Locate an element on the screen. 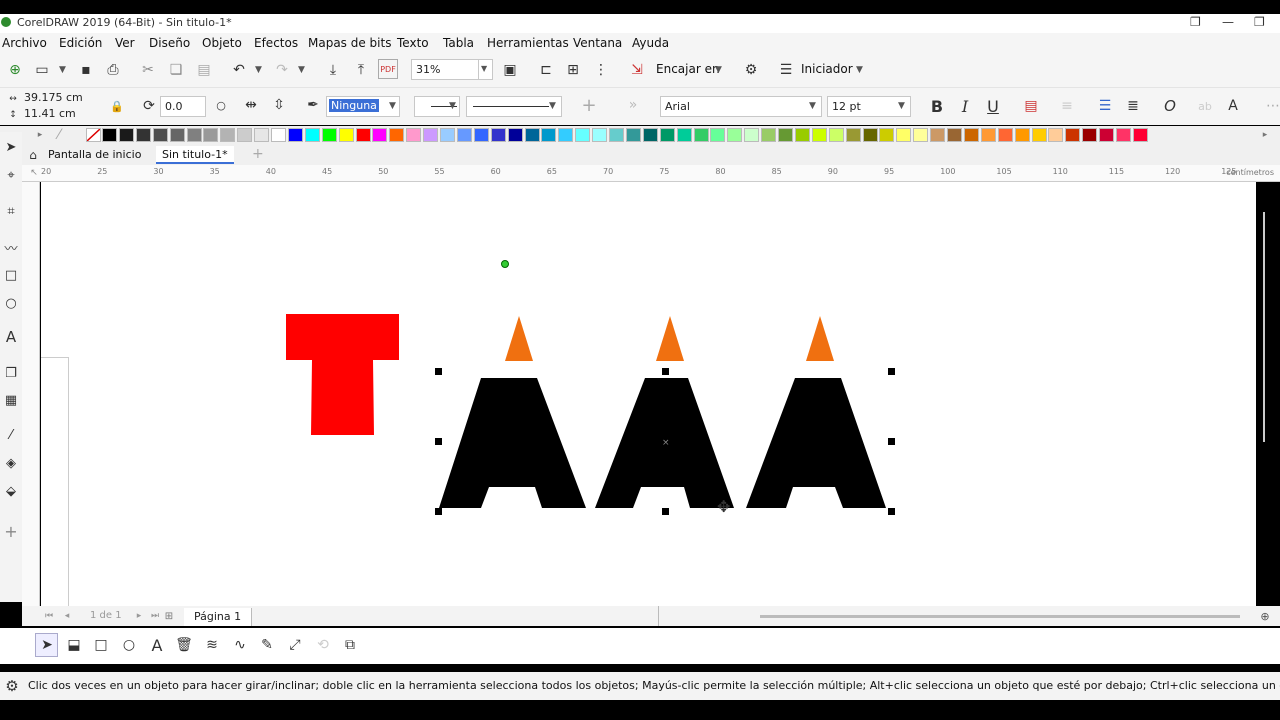 The width and height of the screenshot is (1280, 720). add-tab-button: + is located at coordinates (258, 155).